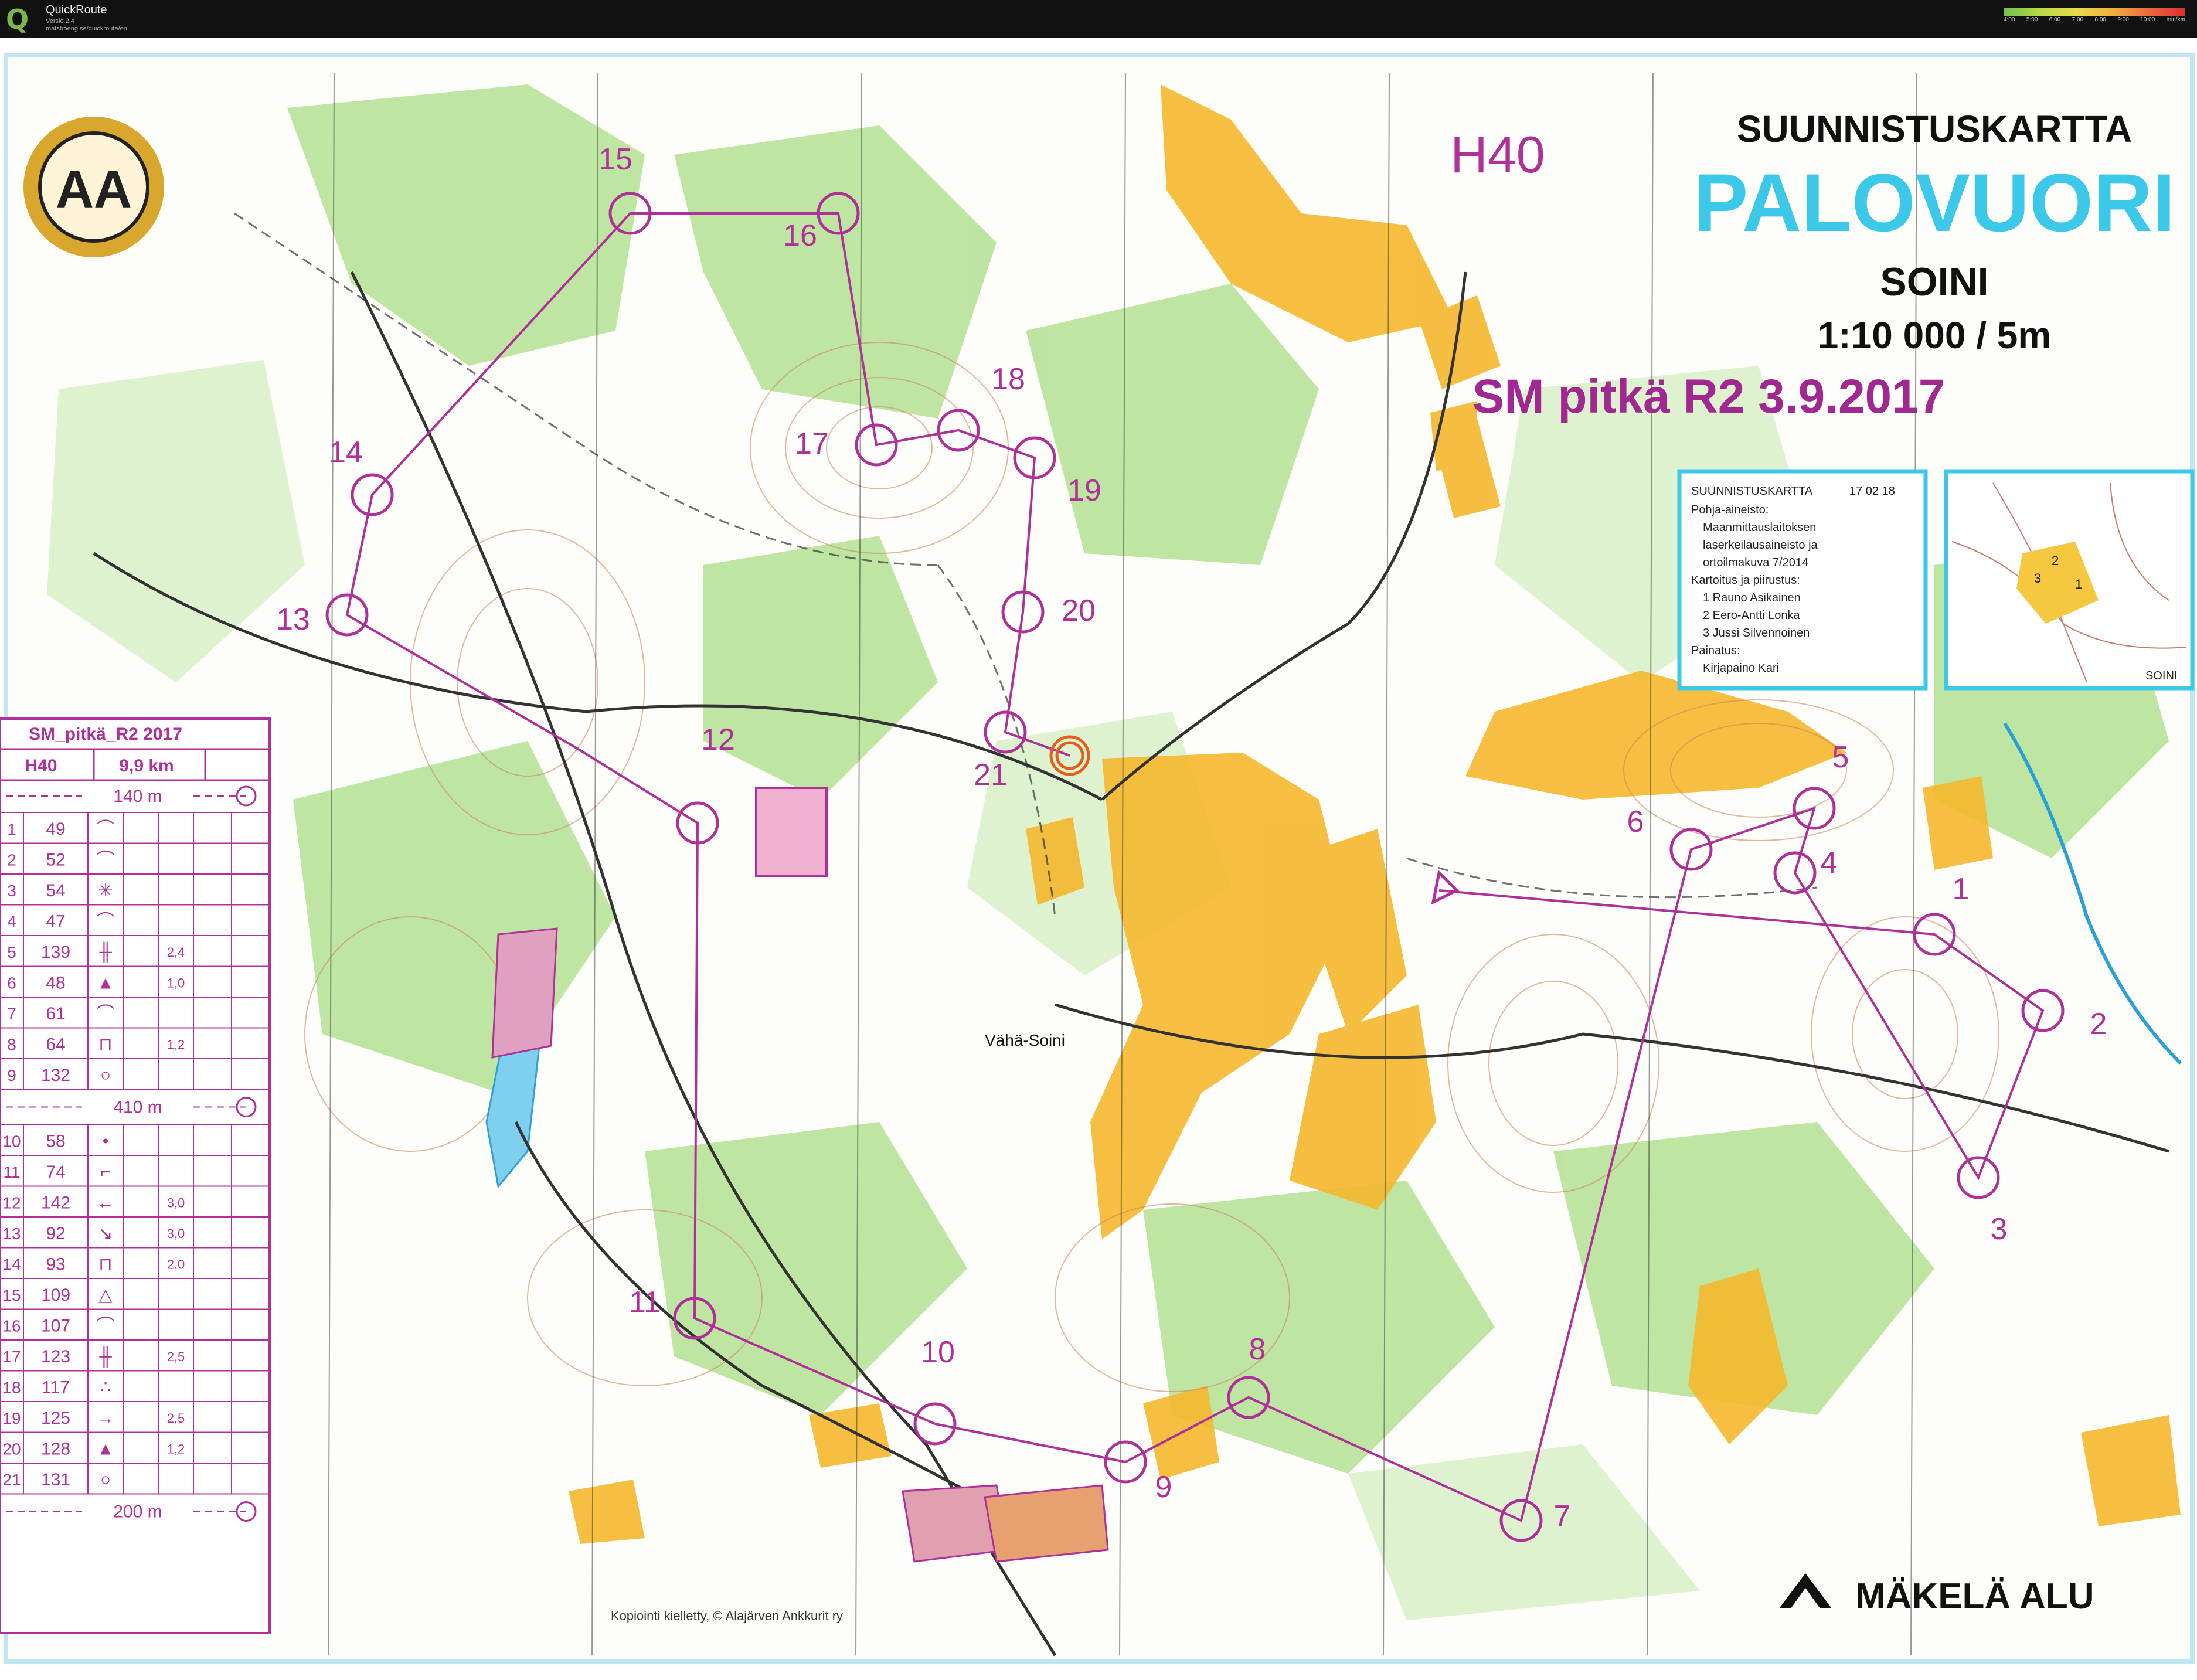 The image size is (2197, 1680). What do you see at coordinates (12, 1418) in the screenshot?
I see `row-number: 19` at bounding box center [12, 1418].